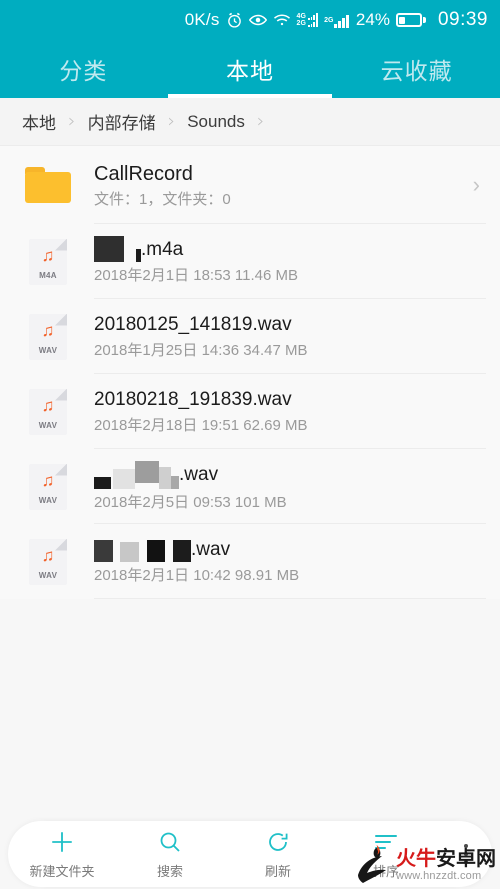  What do you see at coordinates (122, 121) in the screenshot?
I see `breadcrumb-item-internal-storage: 内部存储` at bounding box center [122, 121].